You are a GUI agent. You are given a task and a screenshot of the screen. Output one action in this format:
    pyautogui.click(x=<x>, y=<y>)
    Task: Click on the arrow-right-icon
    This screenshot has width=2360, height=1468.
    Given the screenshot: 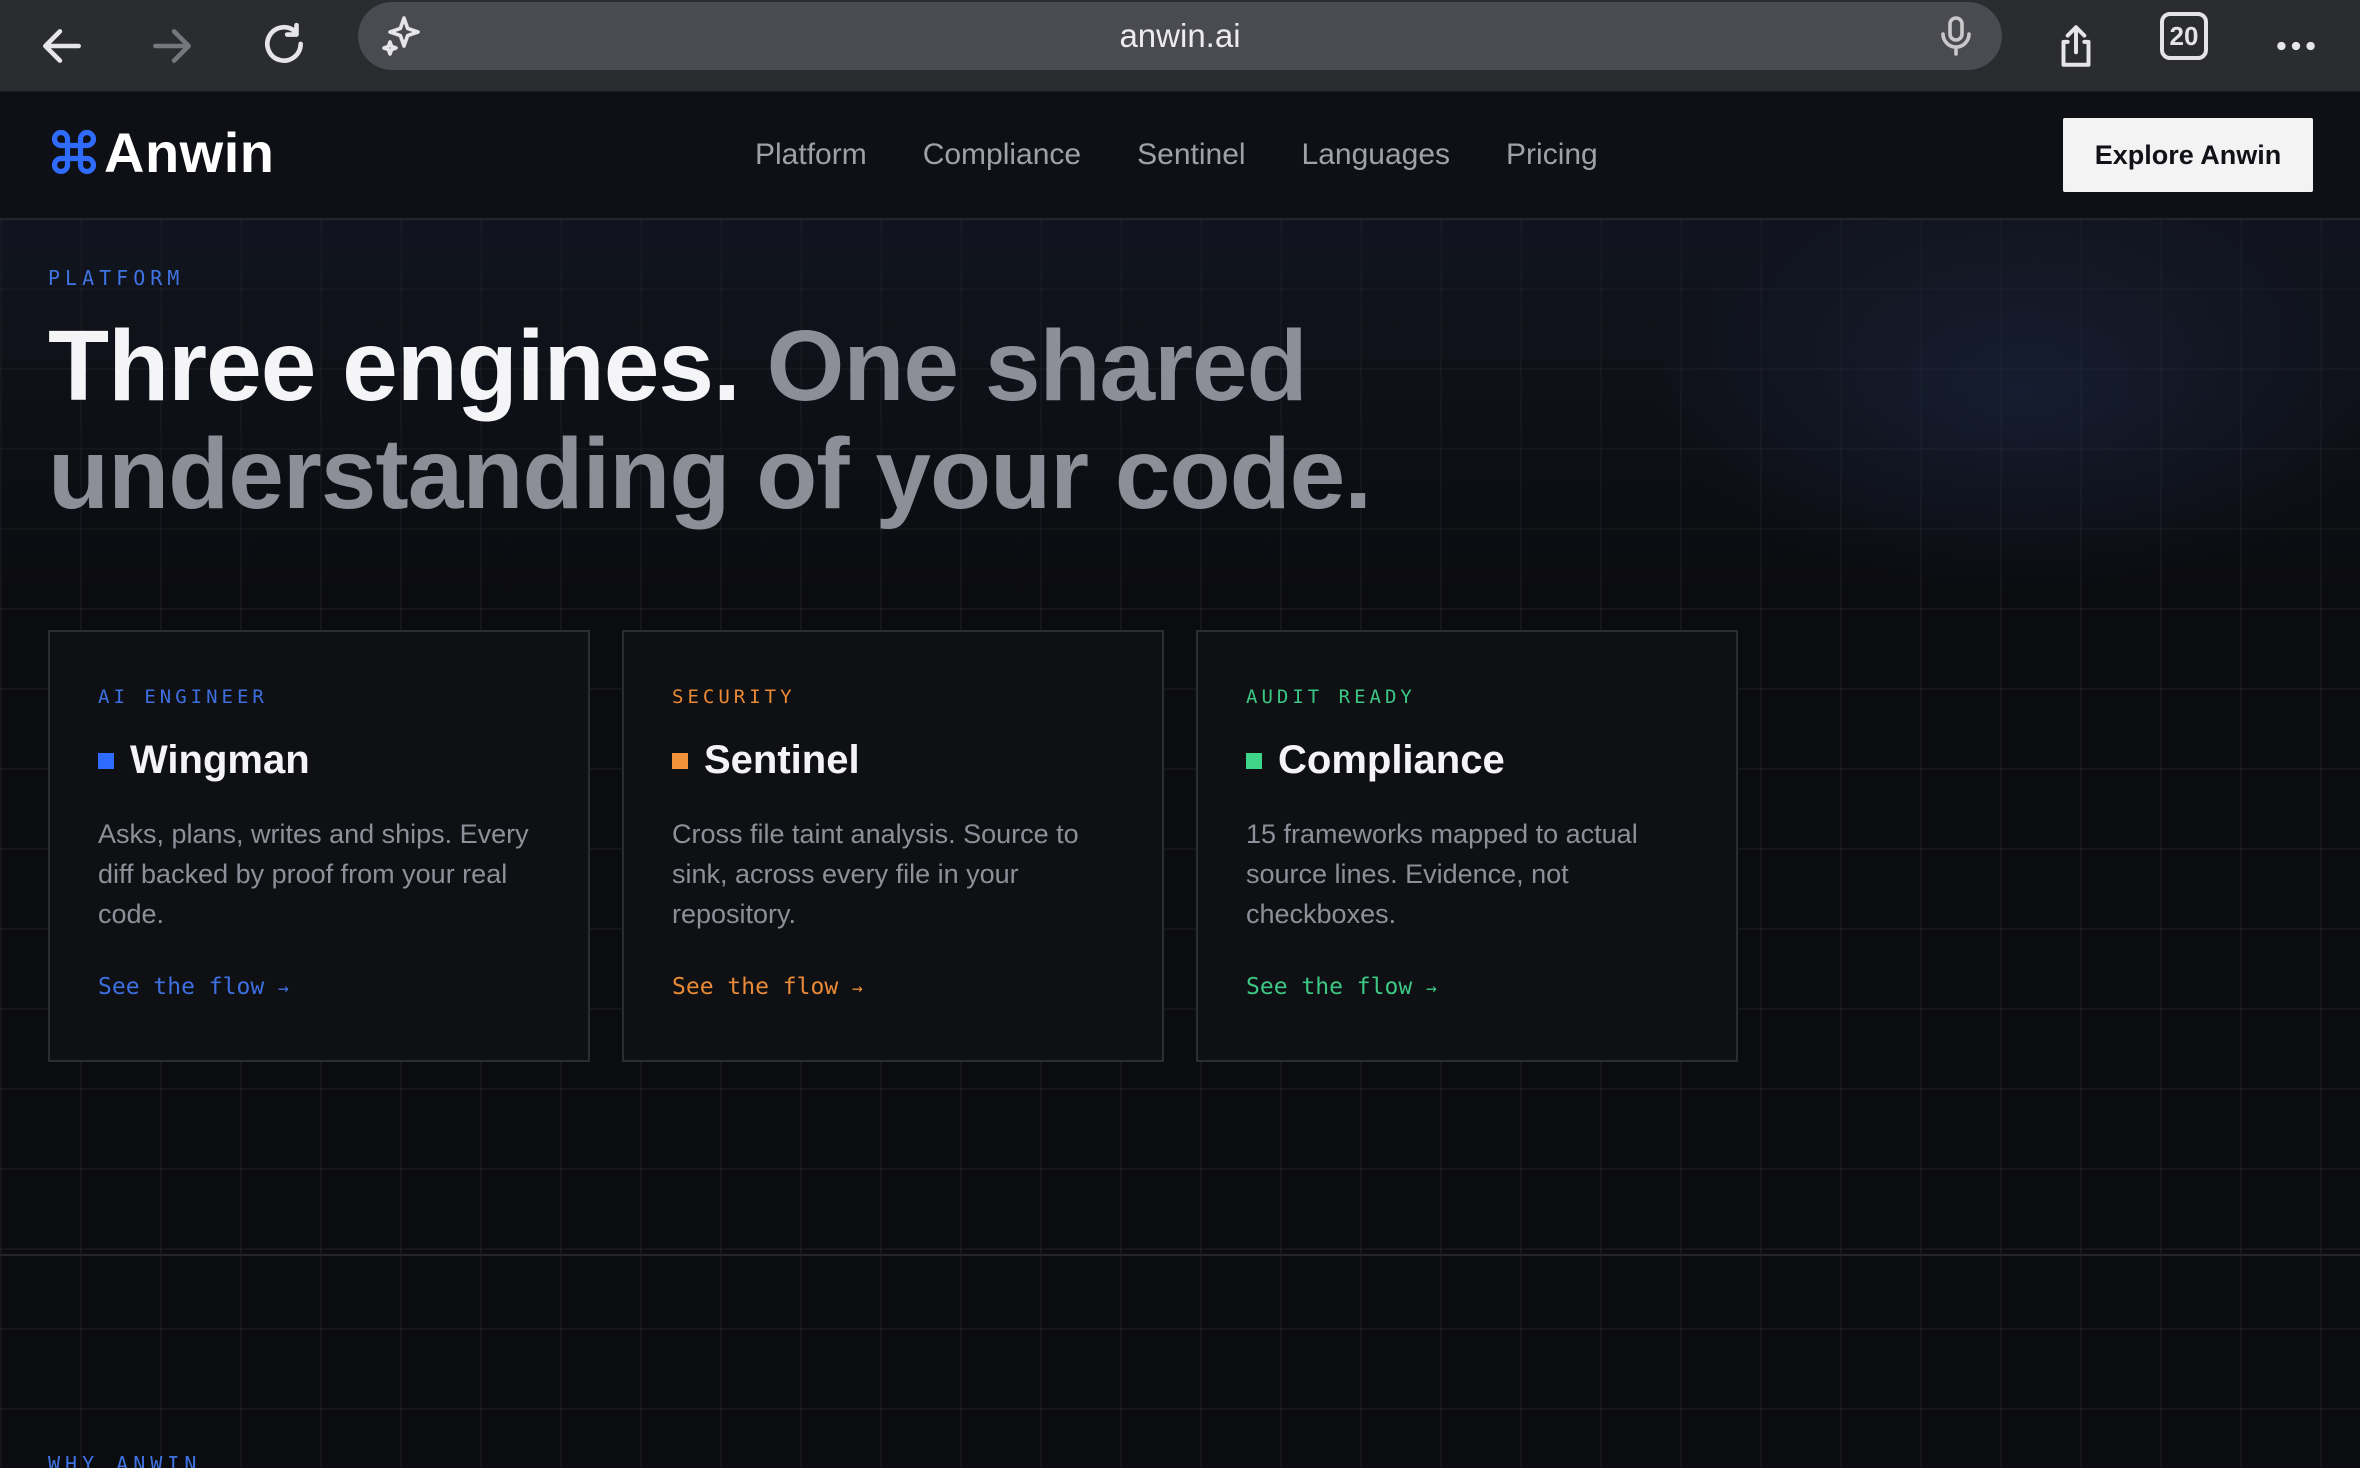 What is the action you would take?
    pyautogui.click(x=172, y=46)
    